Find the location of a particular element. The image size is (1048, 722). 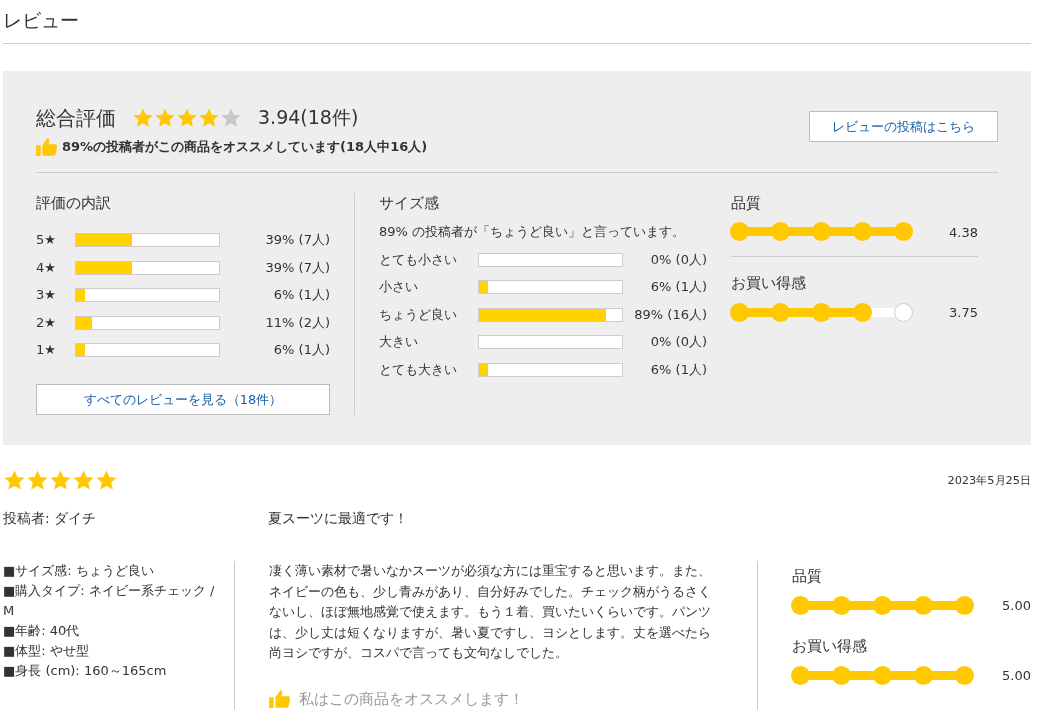

meter-value: 4.38 is located at coordinates (963, 232).